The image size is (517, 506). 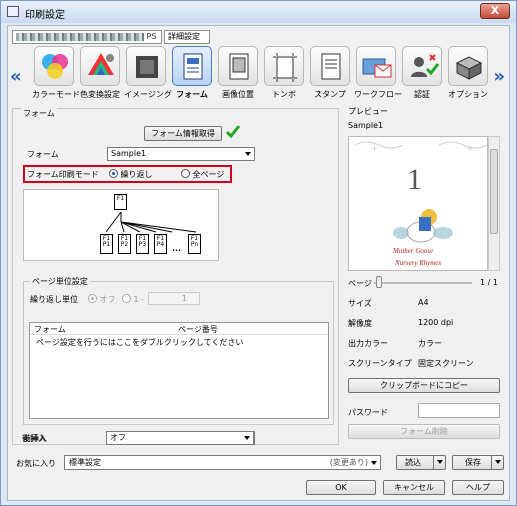 I want to click on close-button: X, so click(x=495, y=11).